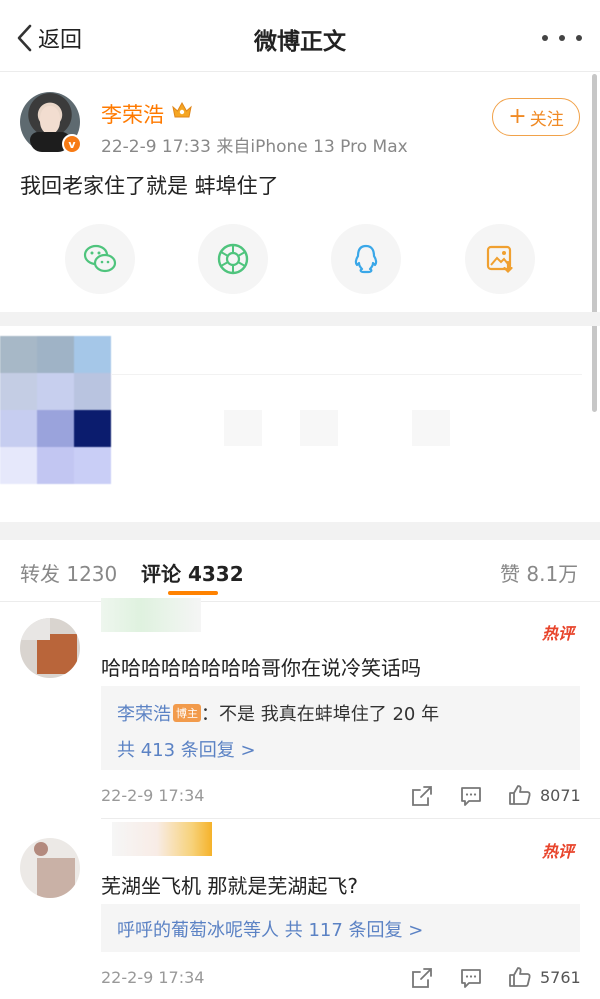 This screenshot has height=999, width=600. I want to click on comment-text: 哈哈哈哈哈哈哈哈哥你在说冷笑话吗, so click(261, 668).